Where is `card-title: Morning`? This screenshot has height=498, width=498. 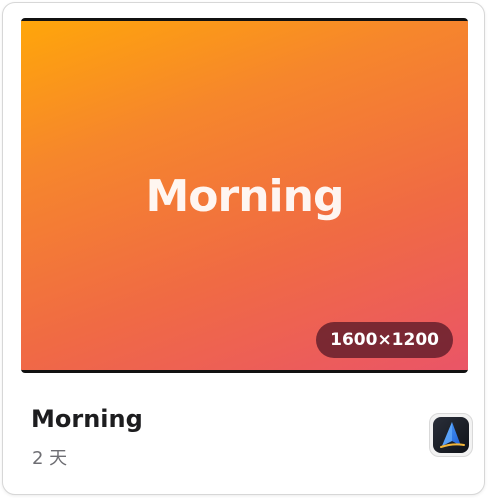
card-title: Morning is located at coordinates (87, 419).